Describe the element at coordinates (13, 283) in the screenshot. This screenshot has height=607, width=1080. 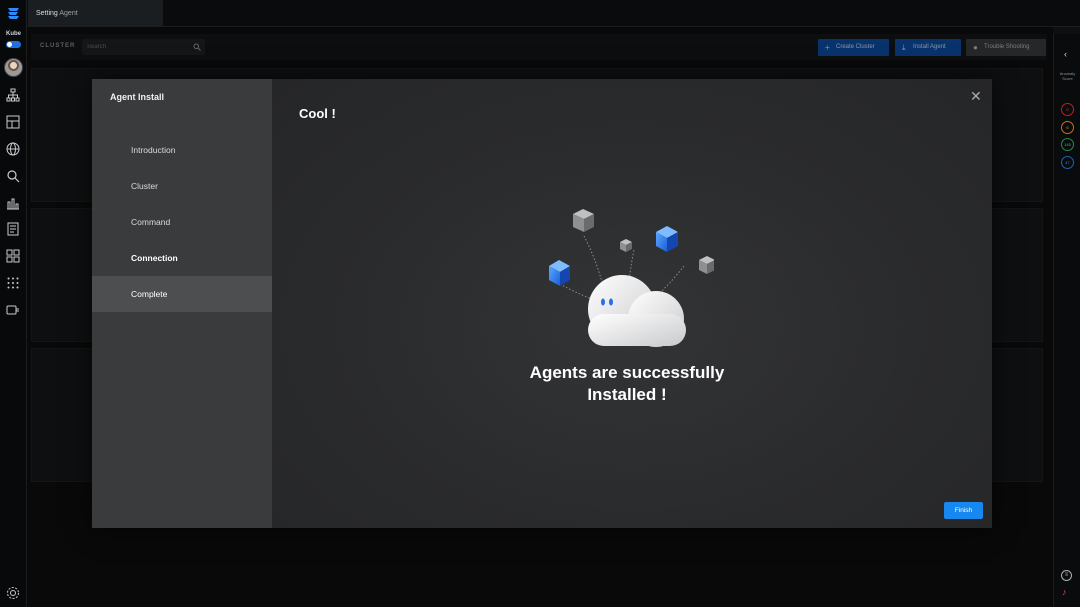
I see `apps-grid-icon` at that location.